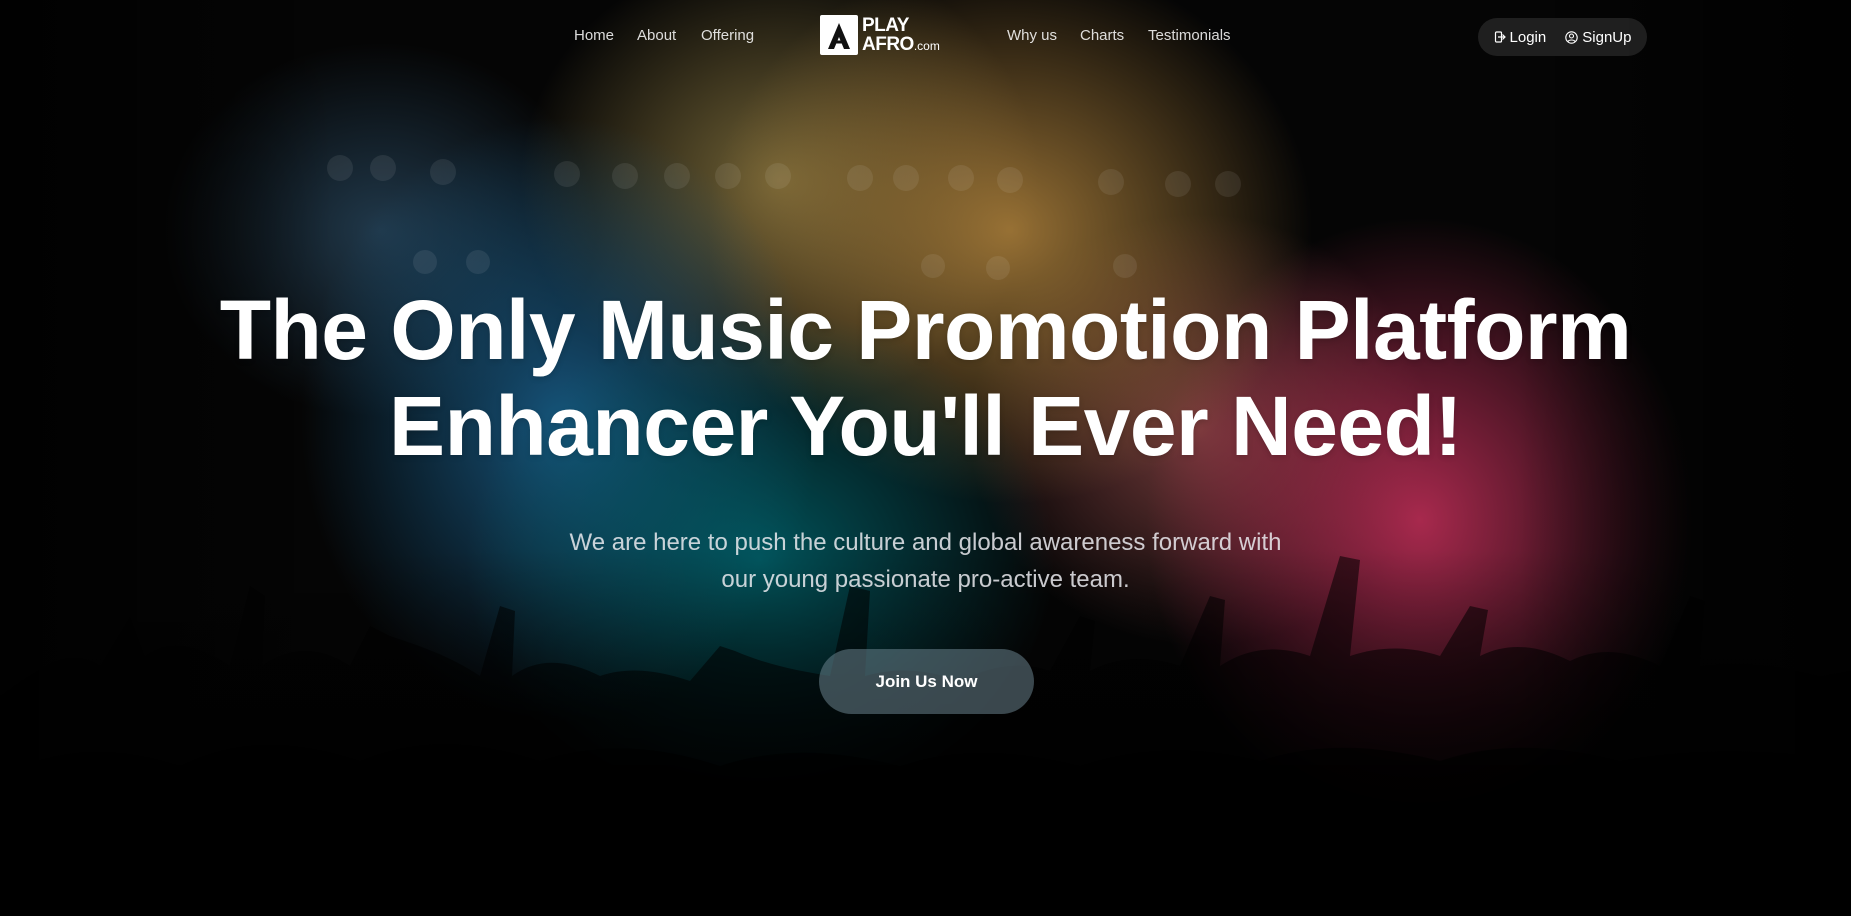 This screenshot has width=1851, height=916. What do you see at coordinates (1032, 35) in the screenshot?
I see `nav-why-us: Why us` at bounding box center [1032, 35].